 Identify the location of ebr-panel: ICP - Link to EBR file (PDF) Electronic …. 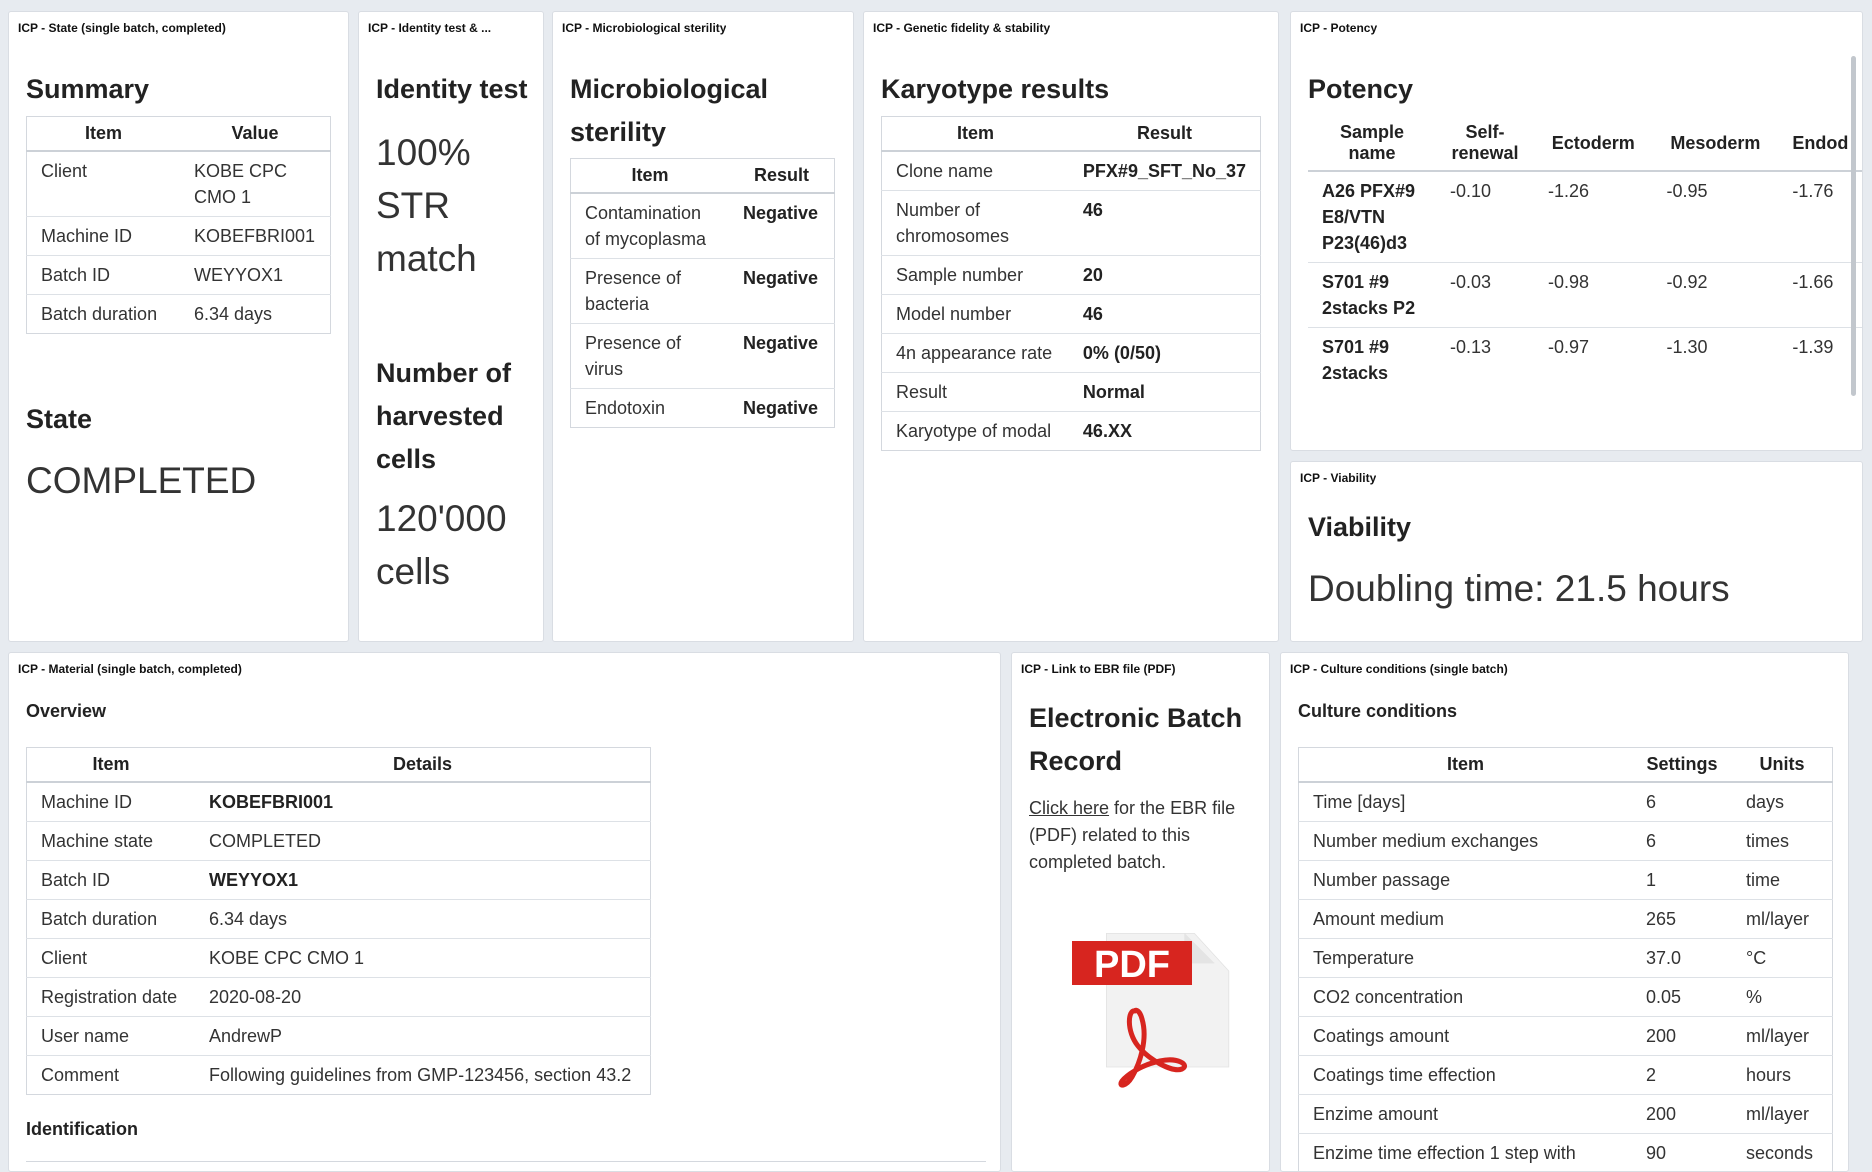
(1140, 912).